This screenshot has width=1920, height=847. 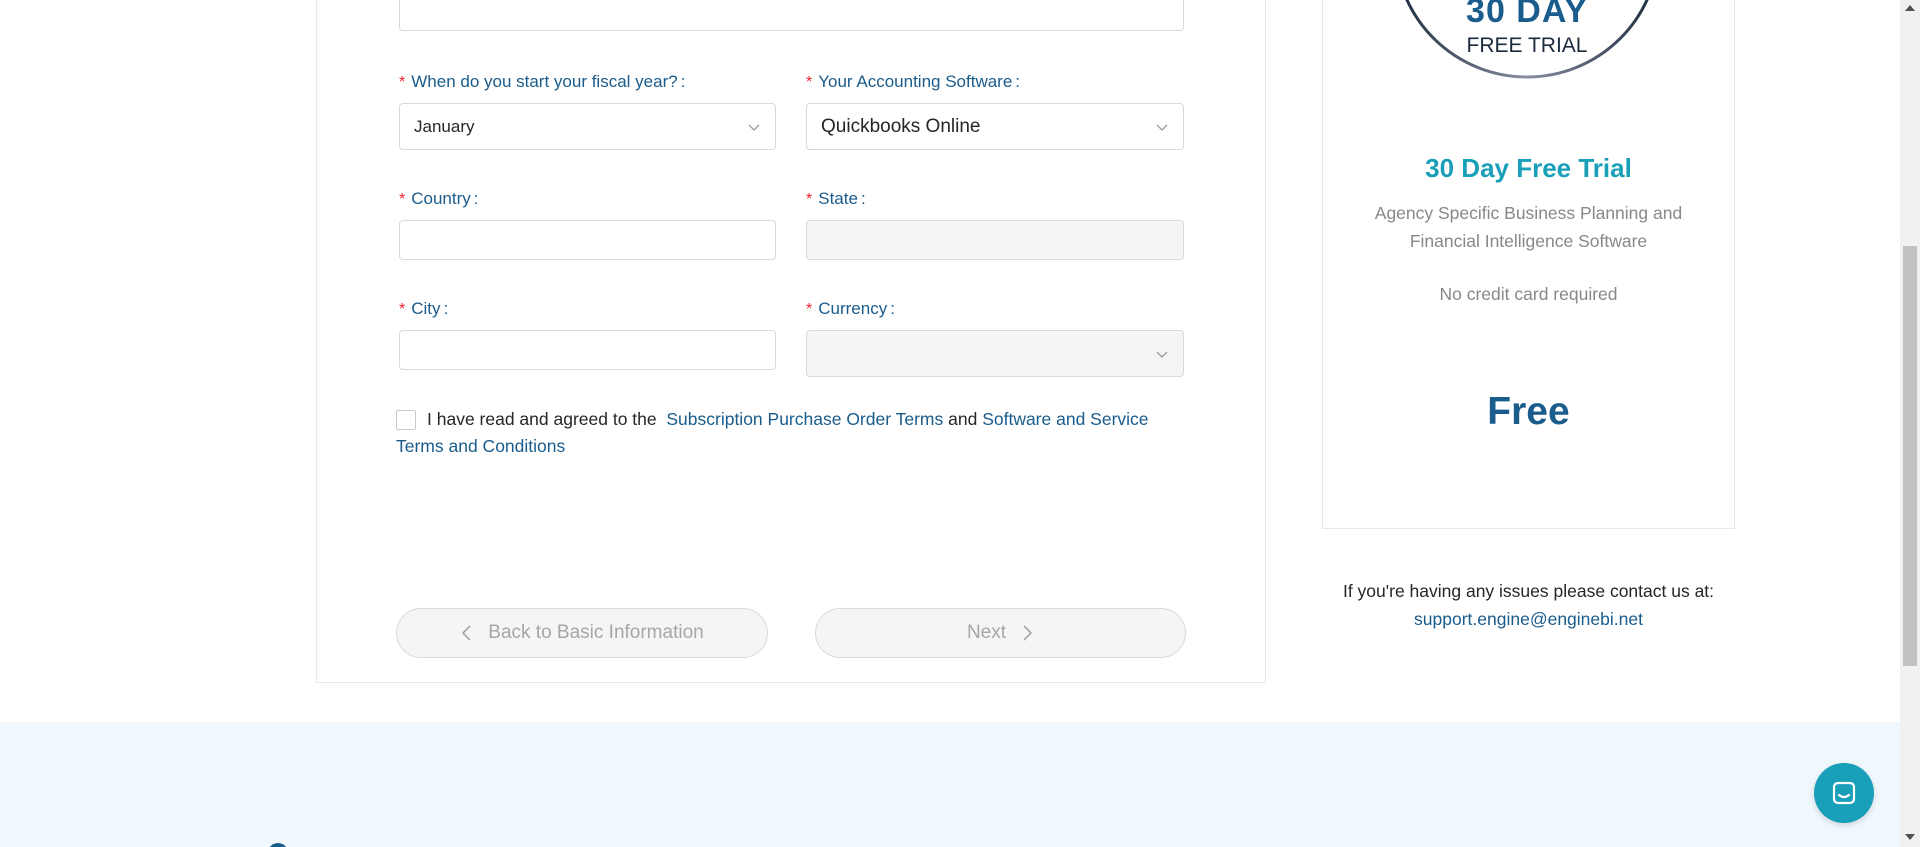 What do you see at coordinates (963, 419) in the screenshot?
I see `agreement-joiner: and` at bounding box center [963, 419].